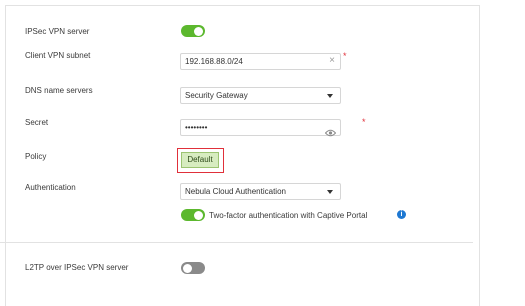 The width and height of the screenshot is (525, 306). I want to click on authentication-label: Authentication, so click(50, 187).